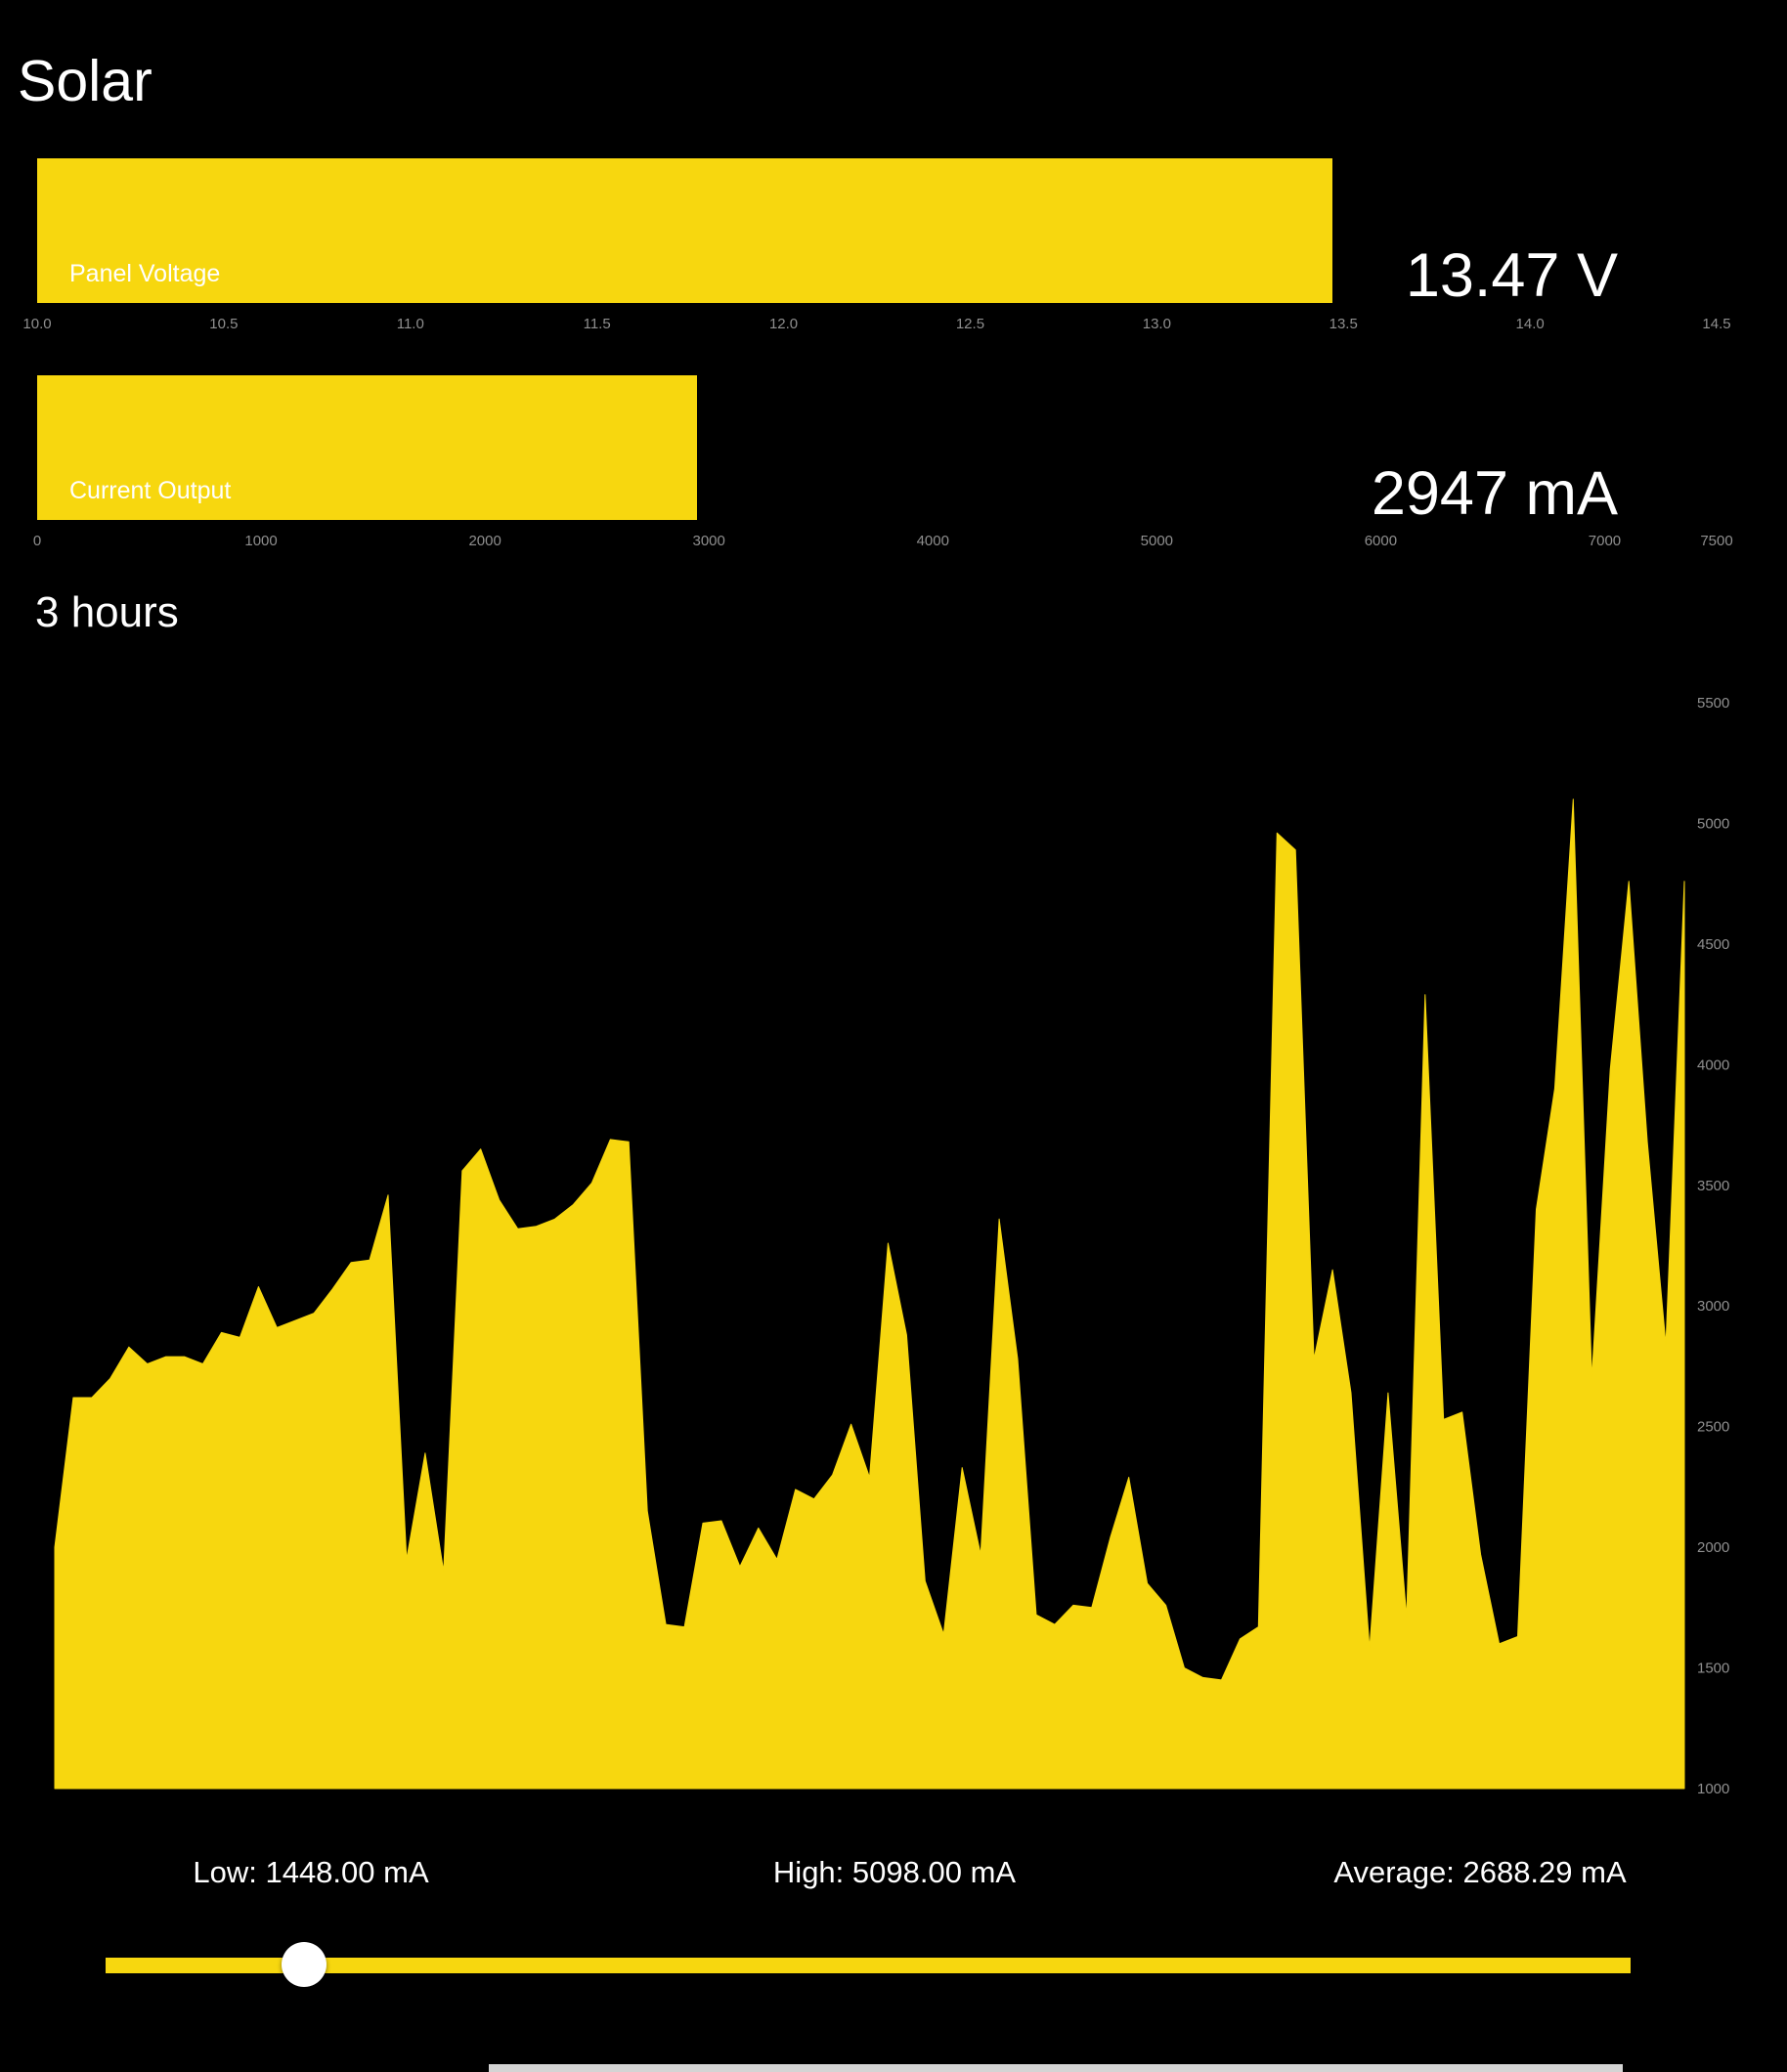 The image size is (1787, 2072). I want to click on current-output-tick-label: 0, so click(37, 541).